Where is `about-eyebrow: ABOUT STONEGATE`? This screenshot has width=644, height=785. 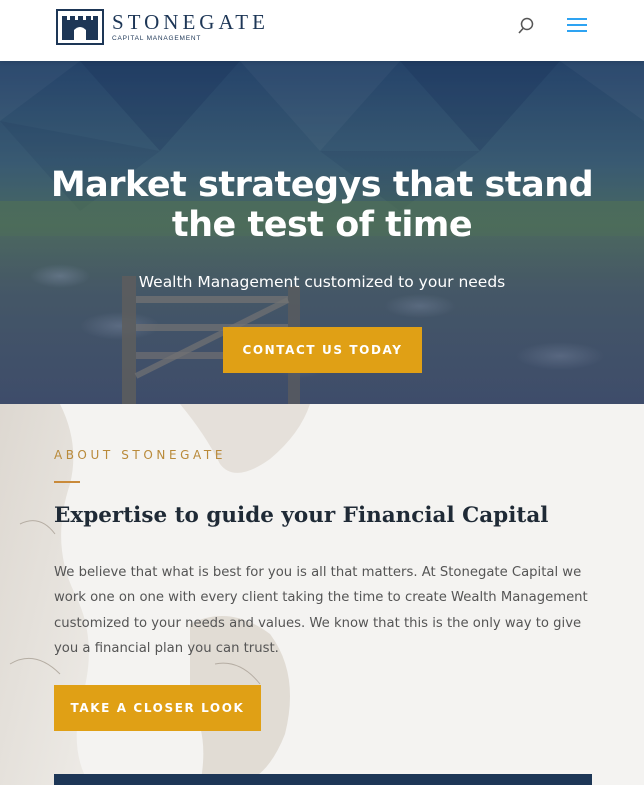
about-eyebrow: ABOUT STONEGATE is located at coordinates (140, 455).